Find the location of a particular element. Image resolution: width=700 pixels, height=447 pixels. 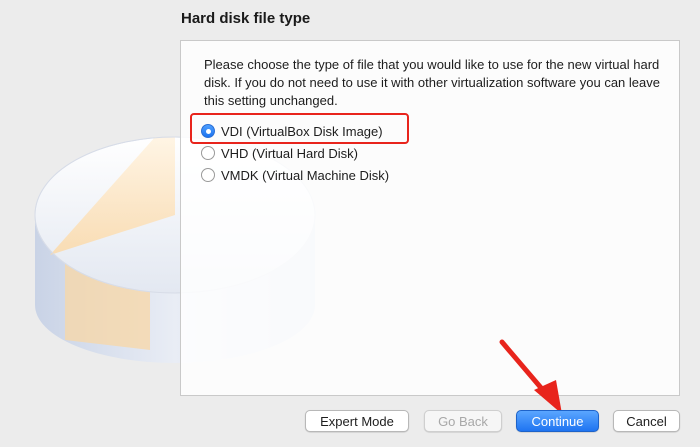

cancel-button: Cancel is located at coordinates (646, 421).